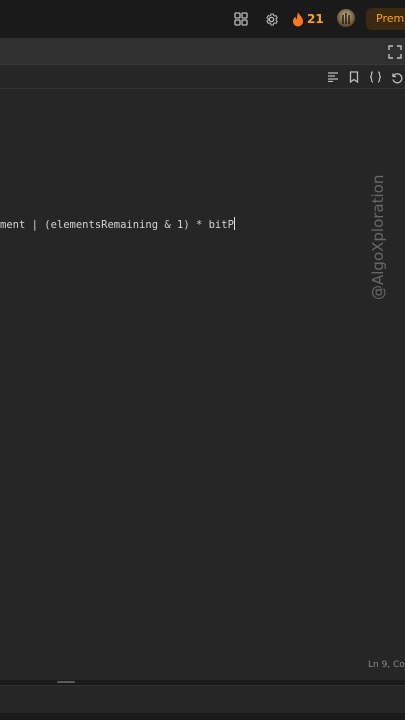 This screenshot has width=405, height=720. What do you see at coordinates (202, 716) in the screenshot?
I see `bottom-strip` at bounding box center [202, 716].